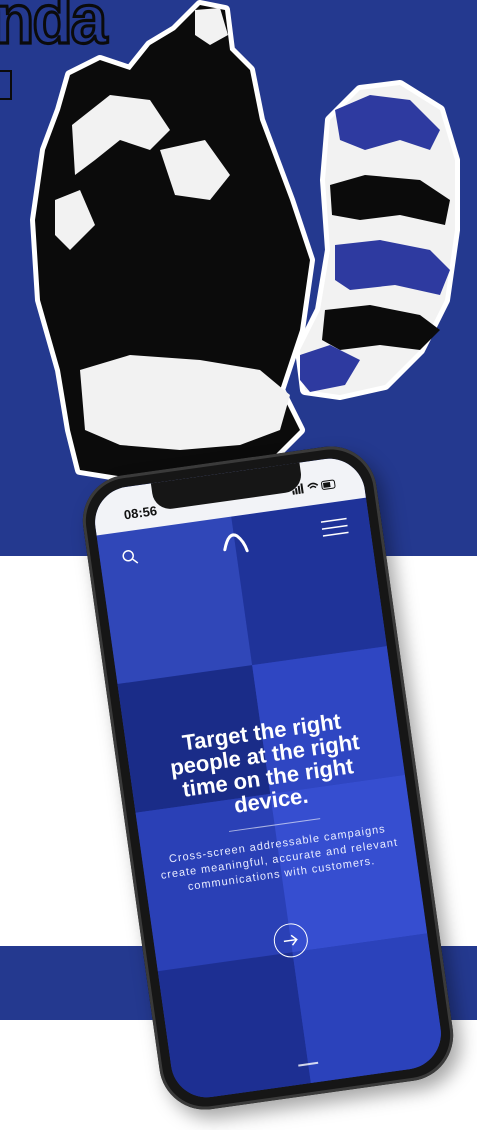 The height and width of the screenshot is (1130, 477). What do you see at coordinates (334, 527) in the screenshot?
I see `hamburger-menu-icon` at bounding box center [334, 527].